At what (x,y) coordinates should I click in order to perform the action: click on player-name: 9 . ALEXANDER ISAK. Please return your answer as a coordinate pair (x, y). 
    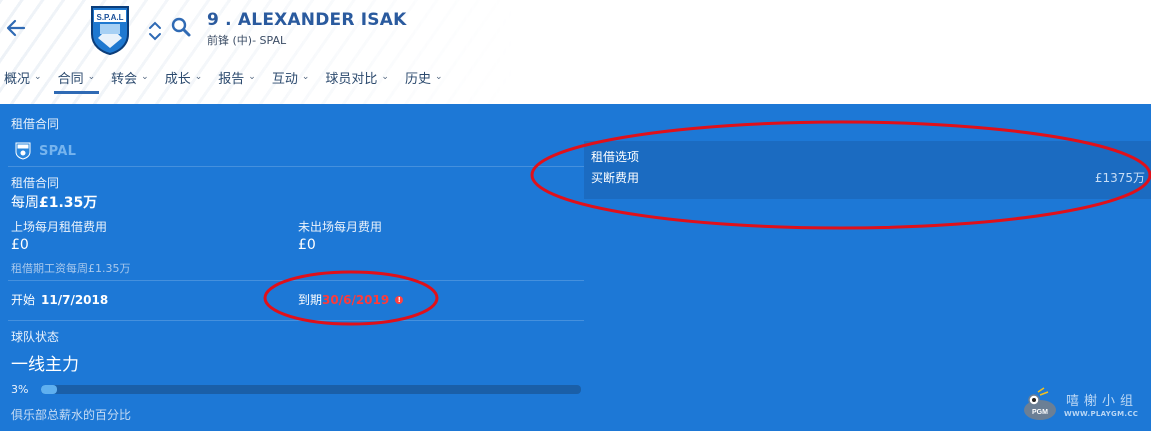
    Looking at the image, I should click on (307, 20).